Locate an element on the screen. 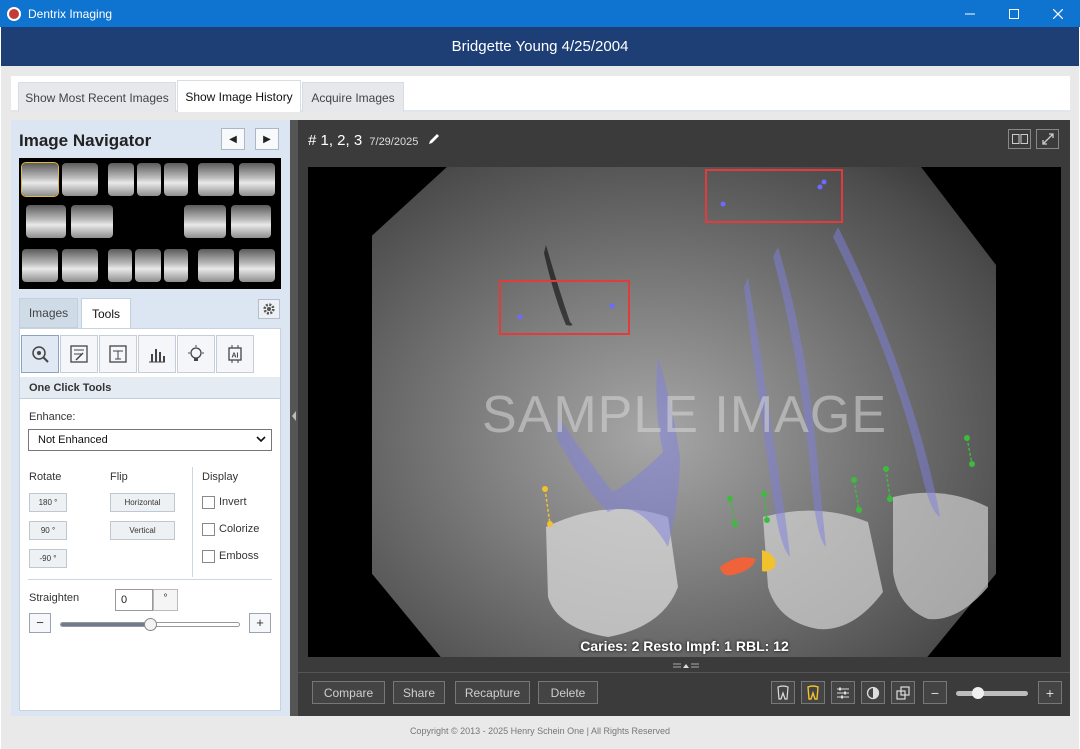 This screenshot has width=1080, height=749. adjustments-button is located at coordinates (843, 692).